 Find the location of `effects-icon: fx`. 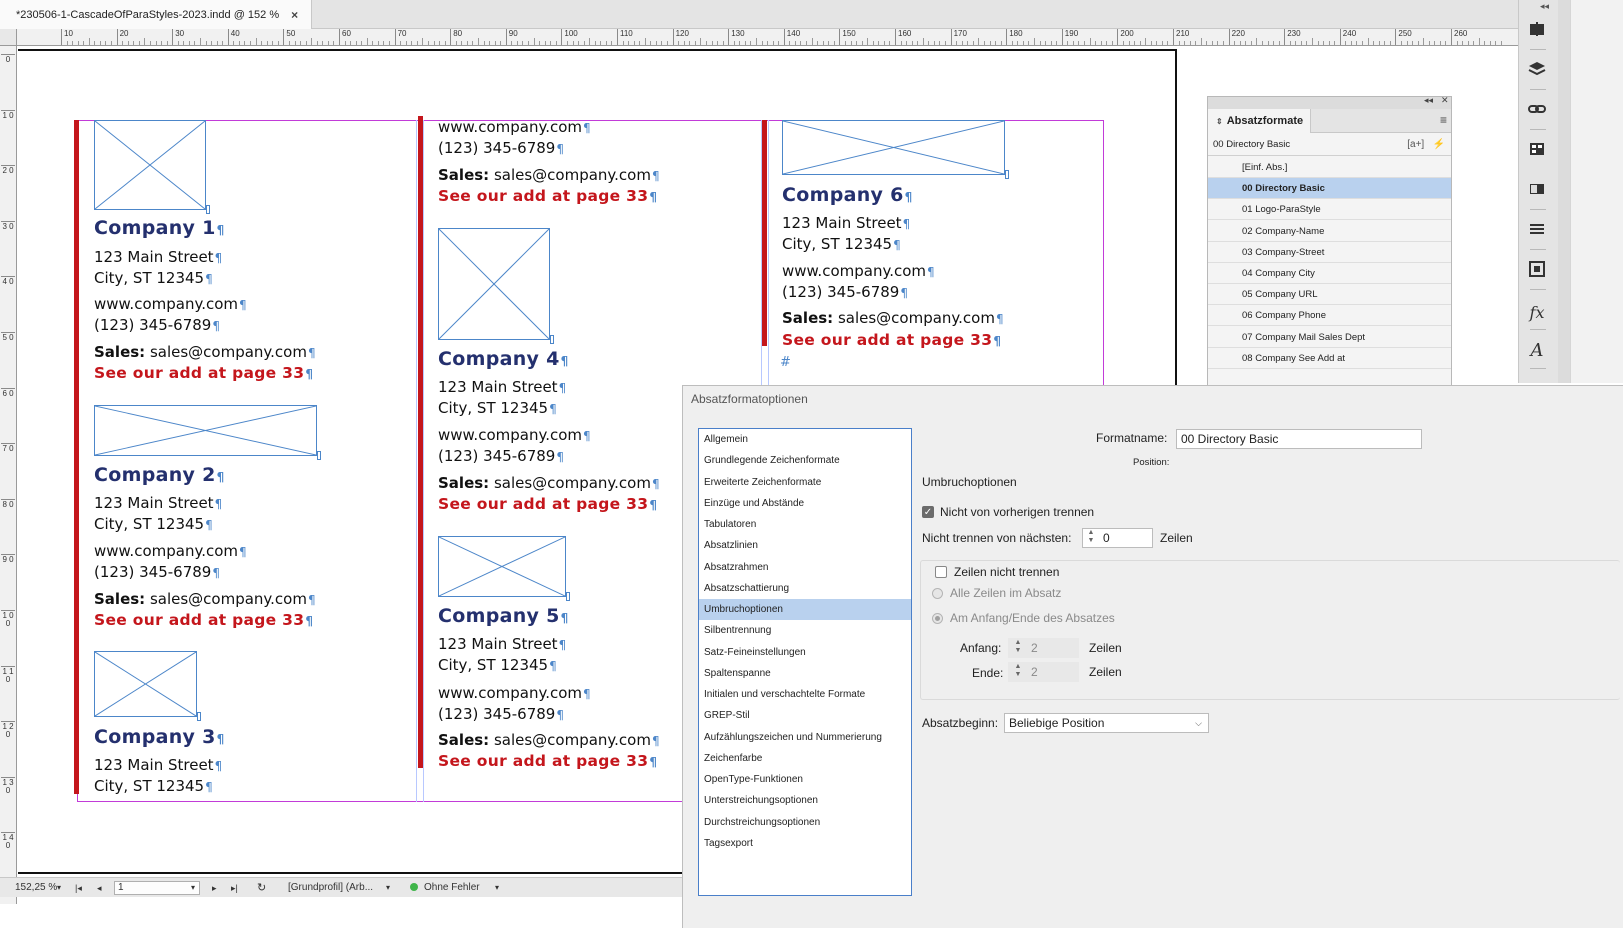

effects-icon: fx is located at coordinates (1537, 313).